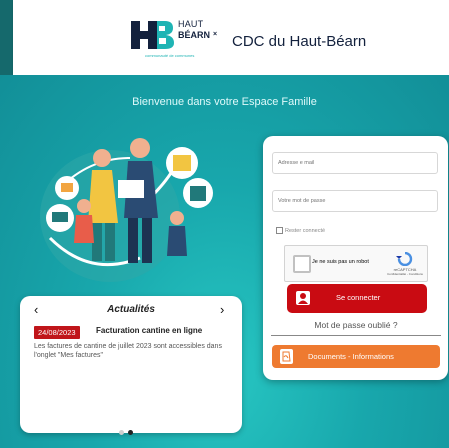 This screenshot has width=449, height=448. I want to click on user-icon, so click(303, 298).